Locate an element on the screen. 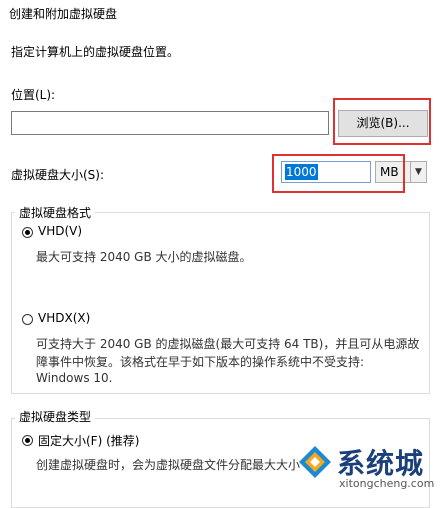  size-label: 虚拟硬盘大小(S): is located at coordinates (58, 175).